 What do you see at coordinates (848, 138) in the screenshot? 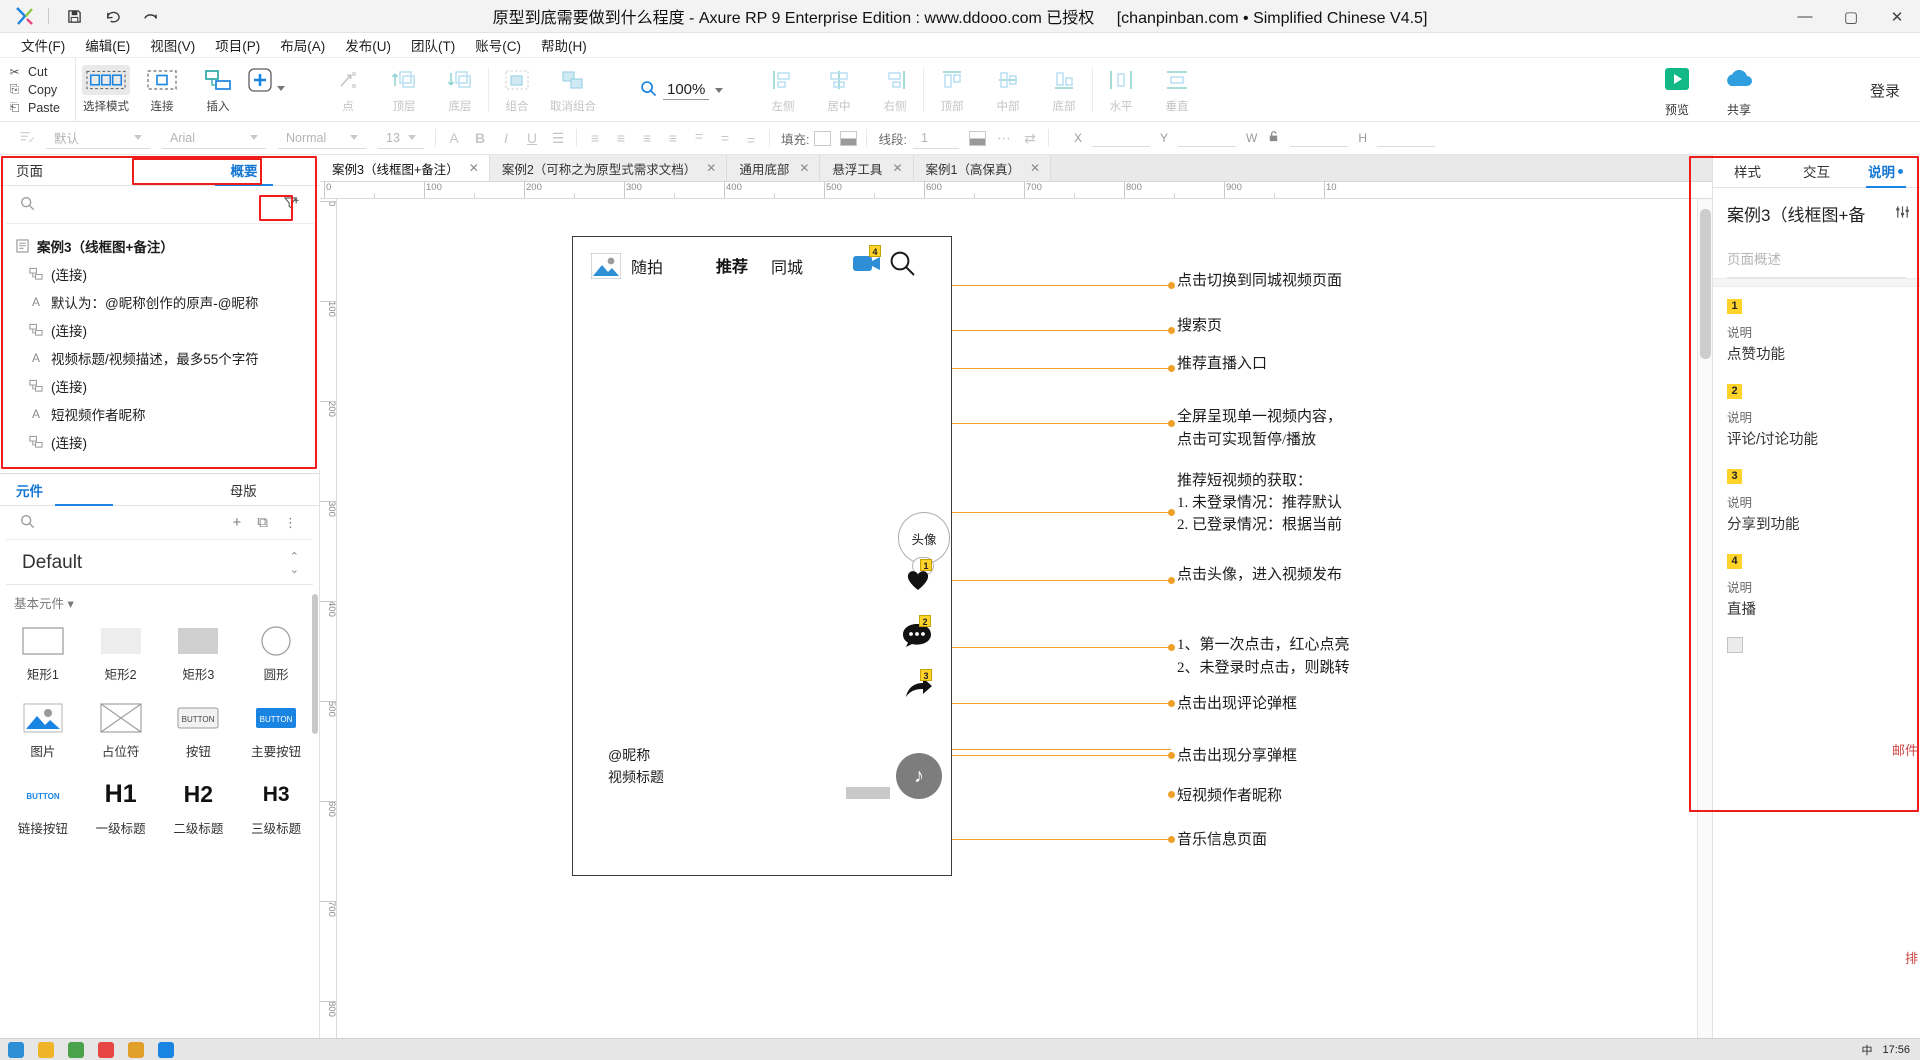
I see `fill-gradient-swatch` at bounding box center [848, 138].